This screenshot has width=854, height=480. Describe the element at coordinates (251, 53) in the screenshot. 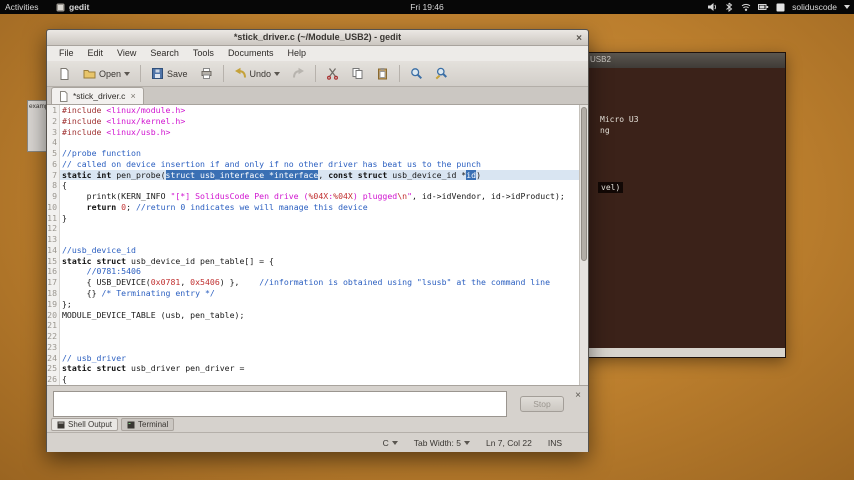

I see `menu-documents: Documents` at that location.